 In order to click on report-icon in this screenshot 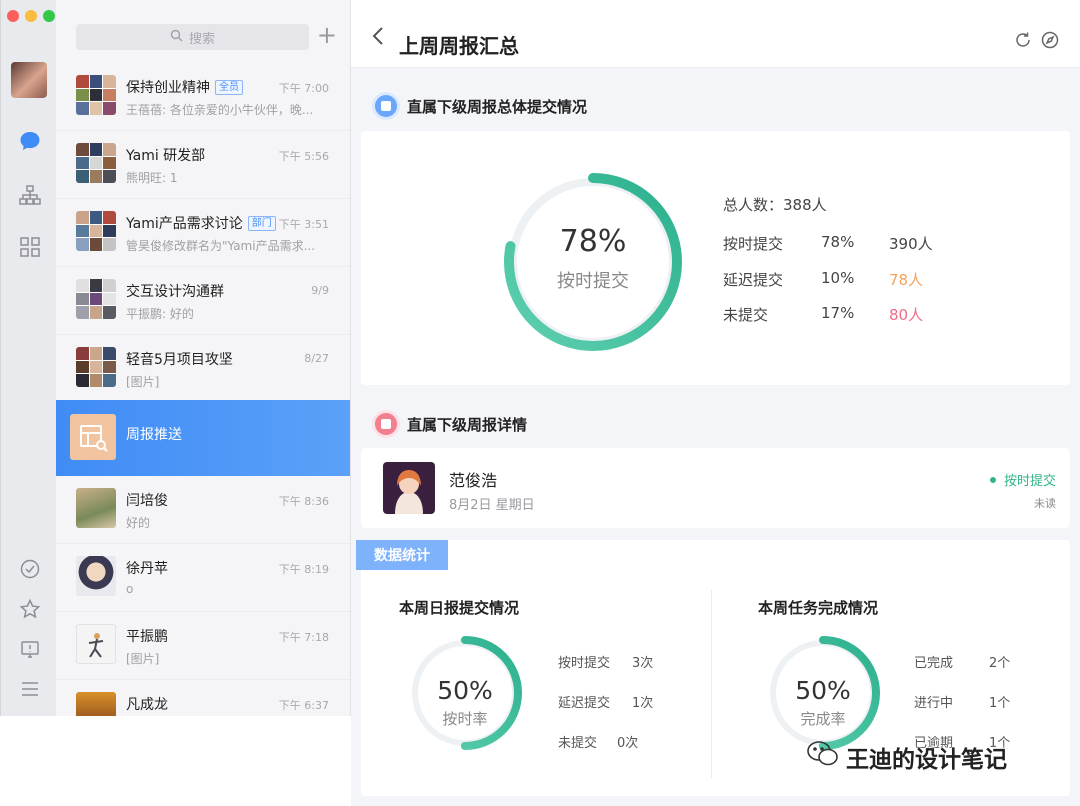, I will do `click(93, 437)`.